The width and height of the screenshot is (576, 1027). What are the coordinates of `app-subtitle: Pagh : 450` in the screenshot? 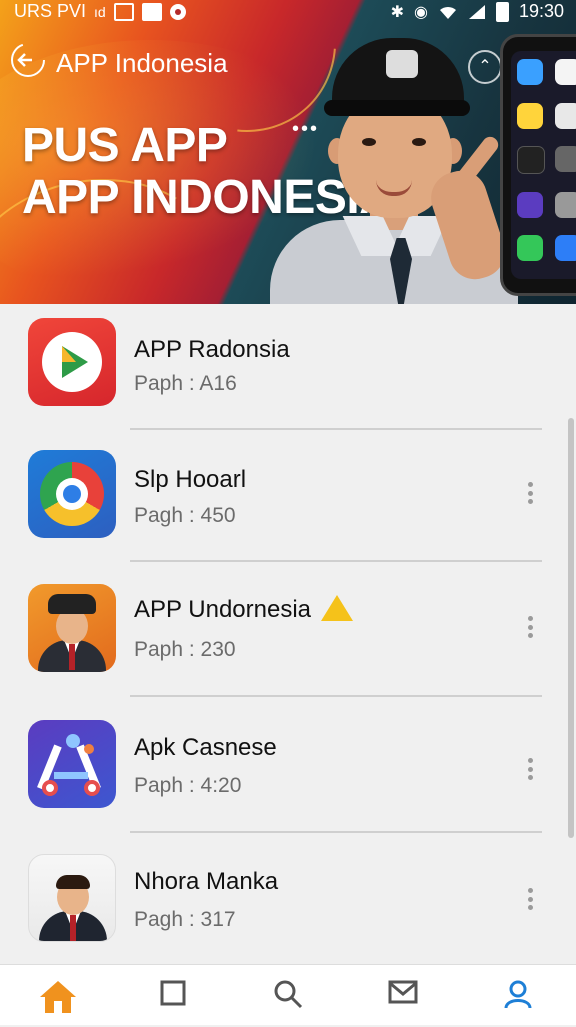 It's located at (185, 515).